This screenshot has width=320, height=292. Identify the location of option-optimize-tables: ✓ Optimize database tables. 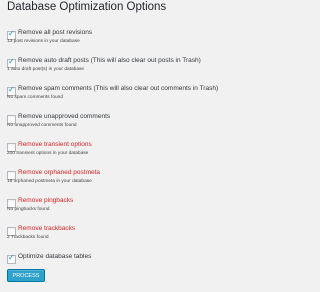
(152, 259).